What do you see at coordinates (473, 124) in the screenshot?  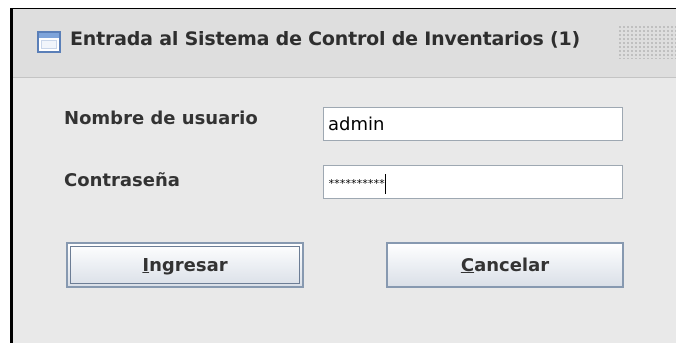 I see `username-input` at bounding box center [473, 124].